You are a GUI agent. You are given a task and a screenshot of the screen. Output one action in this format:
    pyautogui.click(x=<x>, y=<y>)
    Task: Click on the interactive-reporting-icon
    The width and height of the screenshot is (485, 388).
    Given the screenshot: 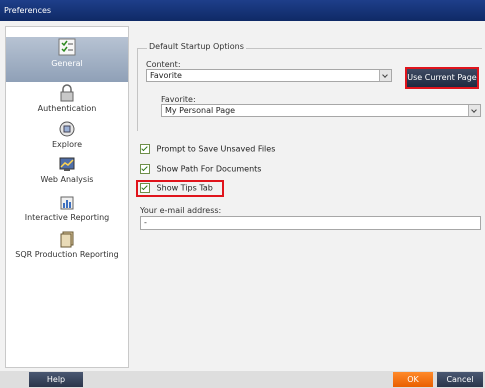 What is the action you would take?
    pyautogui.click(x=67, y=203)
    